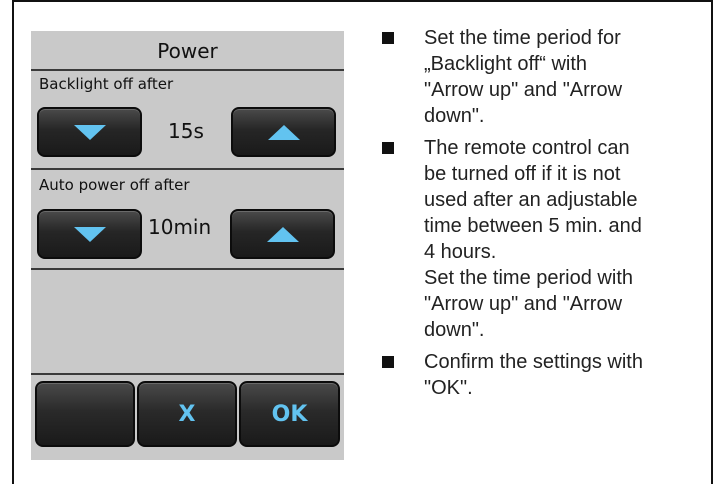  I want to click on instruction-item: Confirm the settings with "OK"., so click(545, 375).